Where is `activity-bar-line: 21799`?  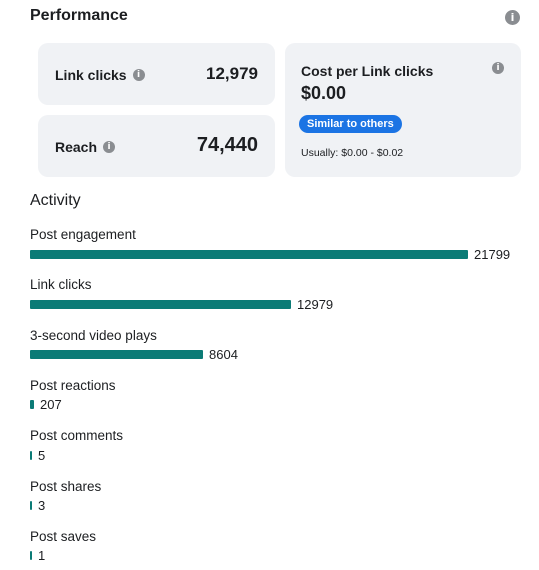 activity-bar-line: 21799 is located at coordinates (270, 254).